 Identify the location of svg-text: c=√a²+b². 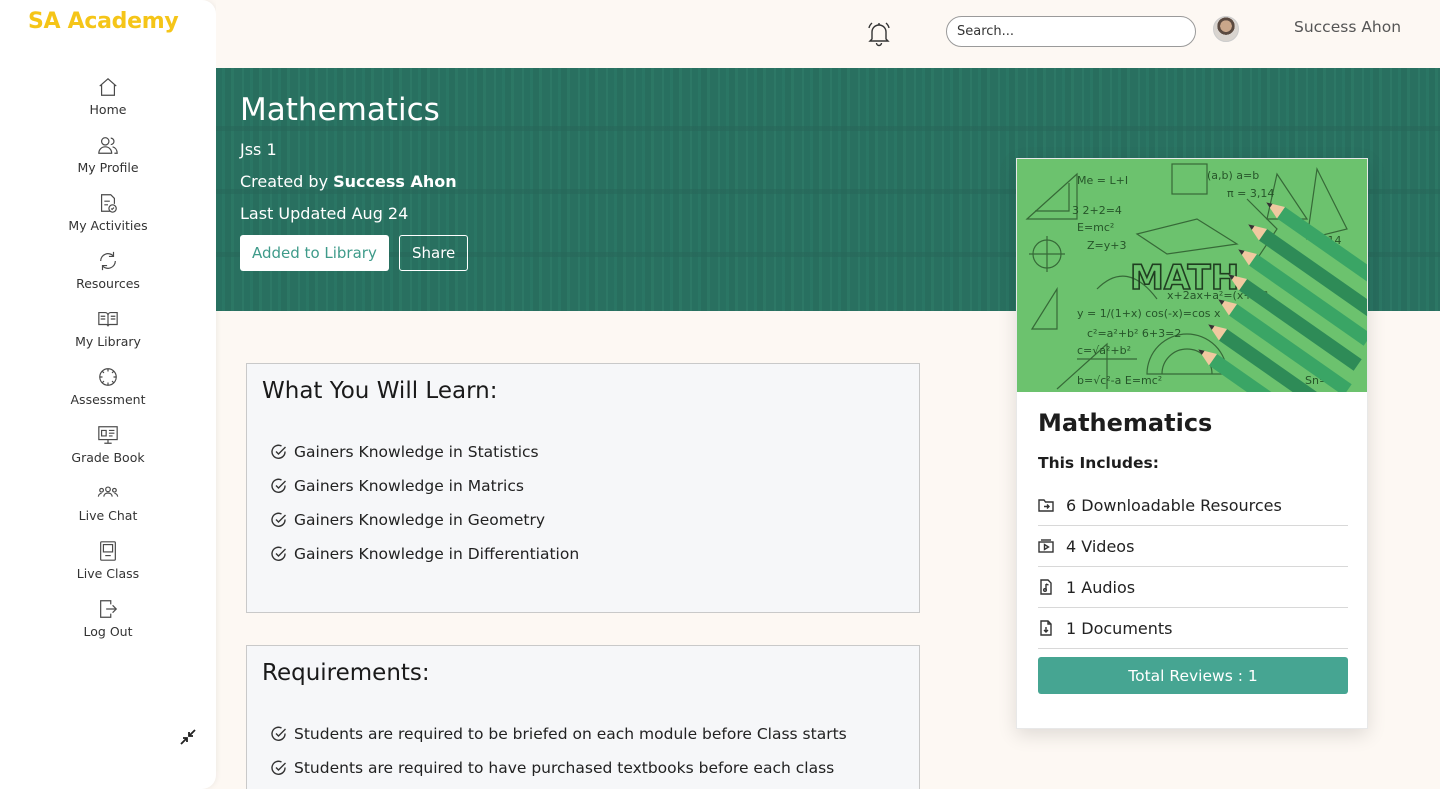
(1104, 350).